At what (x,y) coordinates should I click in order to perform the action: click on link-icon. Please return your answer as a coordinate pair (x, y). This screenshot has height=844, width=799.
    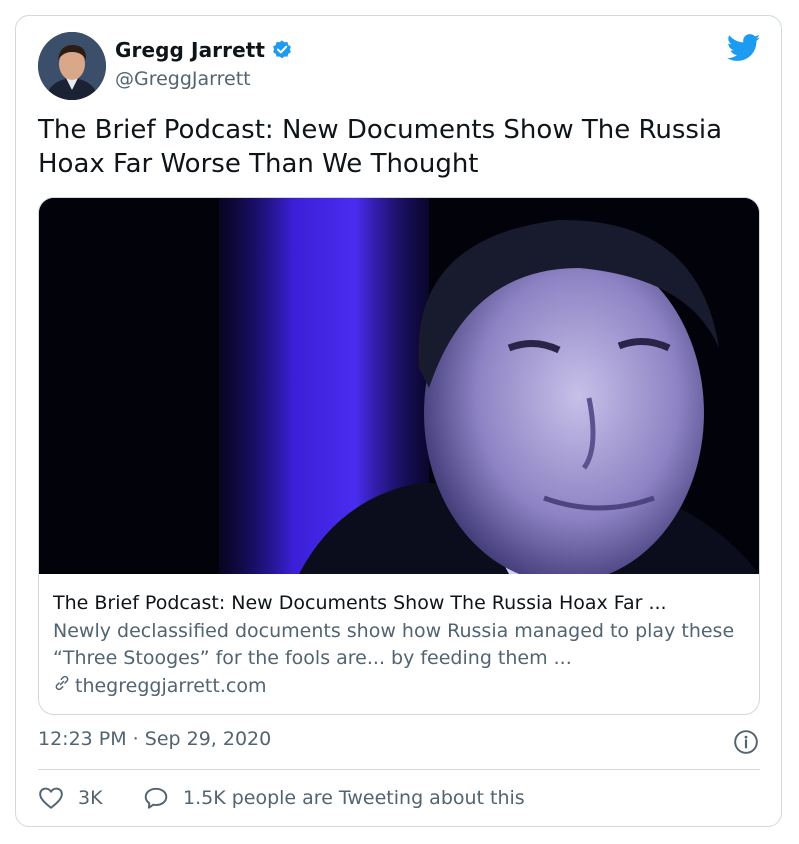
    Looking at the image, I should click on (62, 686).